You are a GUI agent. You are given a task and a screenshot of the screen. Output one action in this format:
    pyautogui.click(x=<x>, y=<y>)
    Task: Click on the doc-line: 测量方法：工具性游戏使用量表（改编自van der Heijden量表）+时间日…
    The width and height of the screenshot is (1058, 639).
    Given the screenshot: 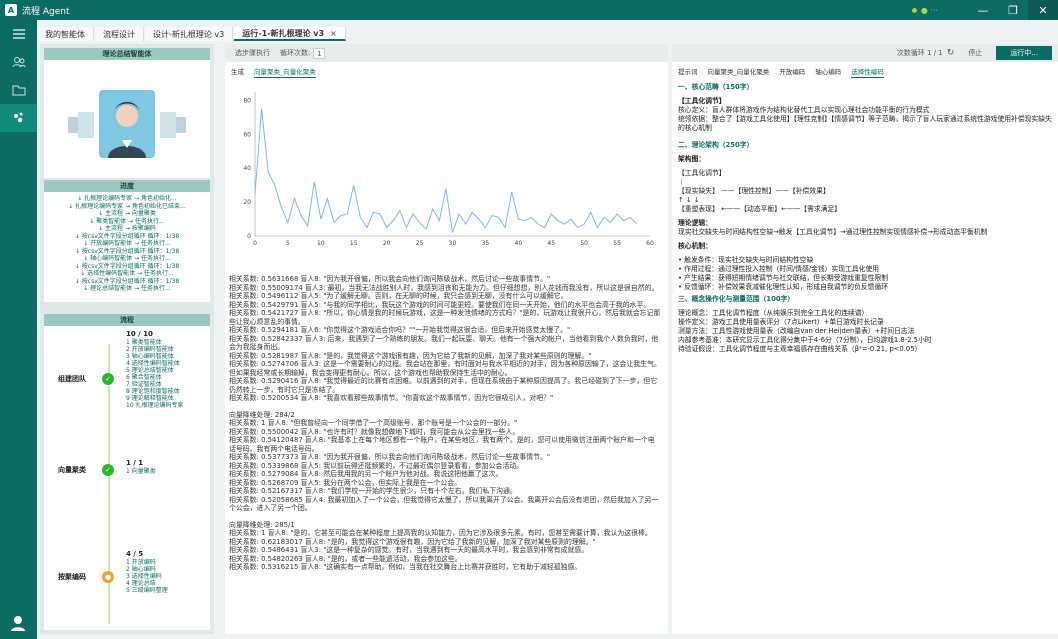 What is the action you would take?
    pyautogui.click(x=796, y=331)
    